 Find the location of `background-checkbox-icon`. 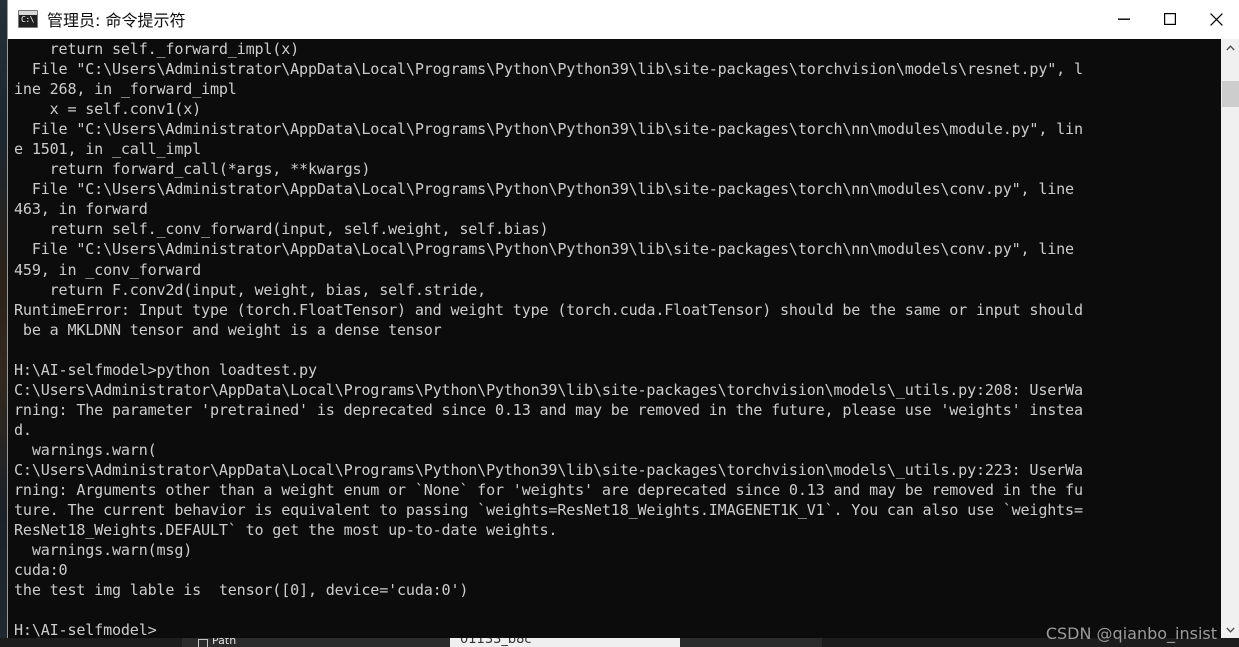

background-checkbox-icon is located at coordinates (203, 643).